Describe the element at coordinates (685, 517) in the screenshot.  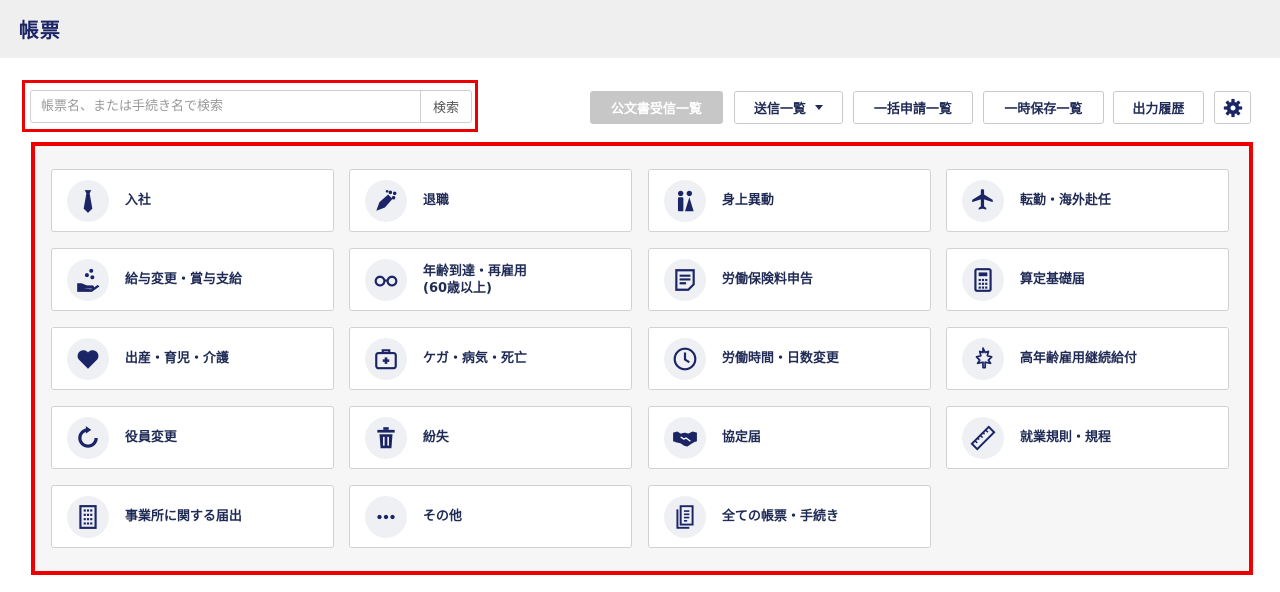
I see `documents-icon` at that location.